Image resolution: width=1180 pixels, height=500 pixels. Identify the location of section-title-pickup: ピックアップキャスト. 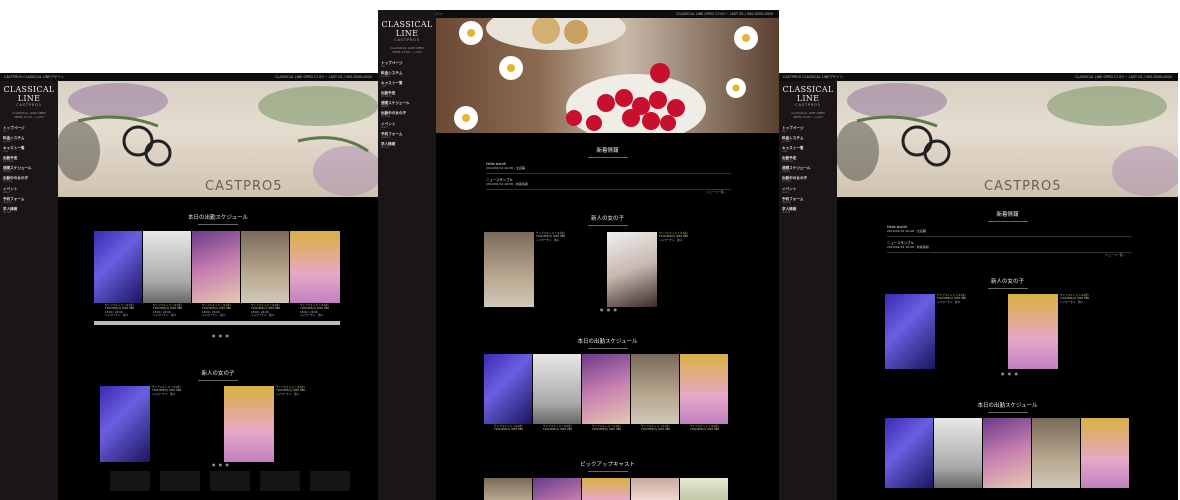
(607, 466).